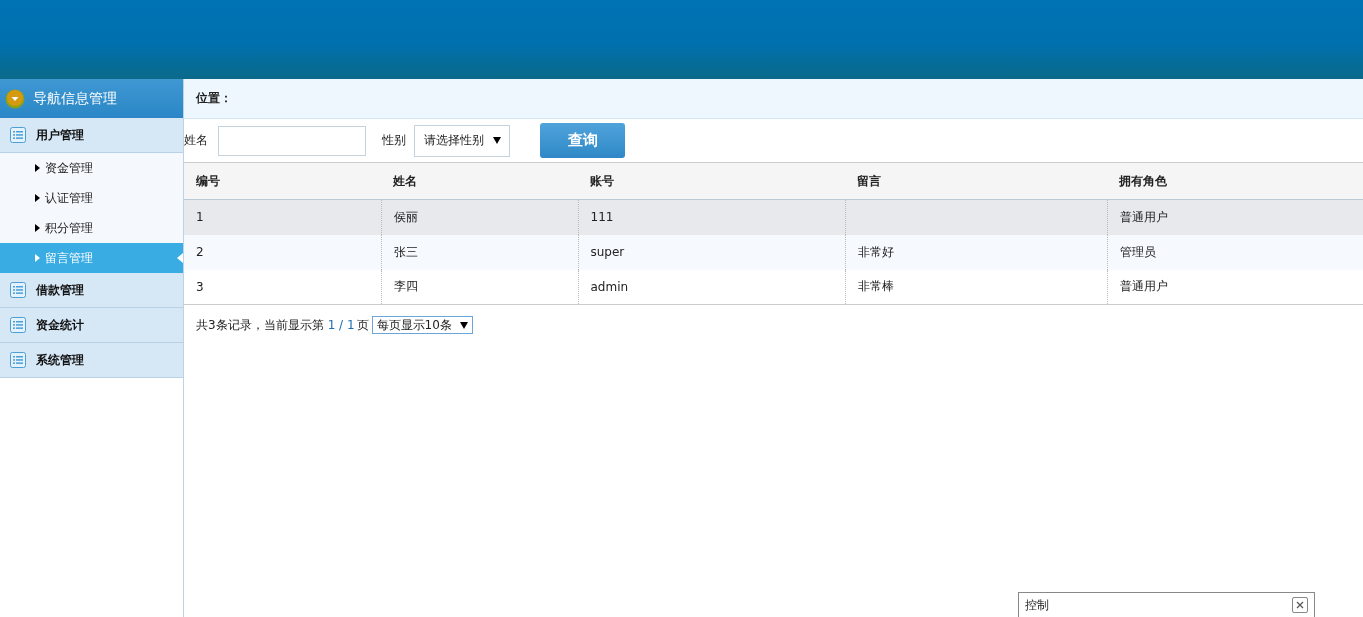 The image size is (1363, 617). I want to click on sidebar-title: 导航信息管理, so click(75, 98).